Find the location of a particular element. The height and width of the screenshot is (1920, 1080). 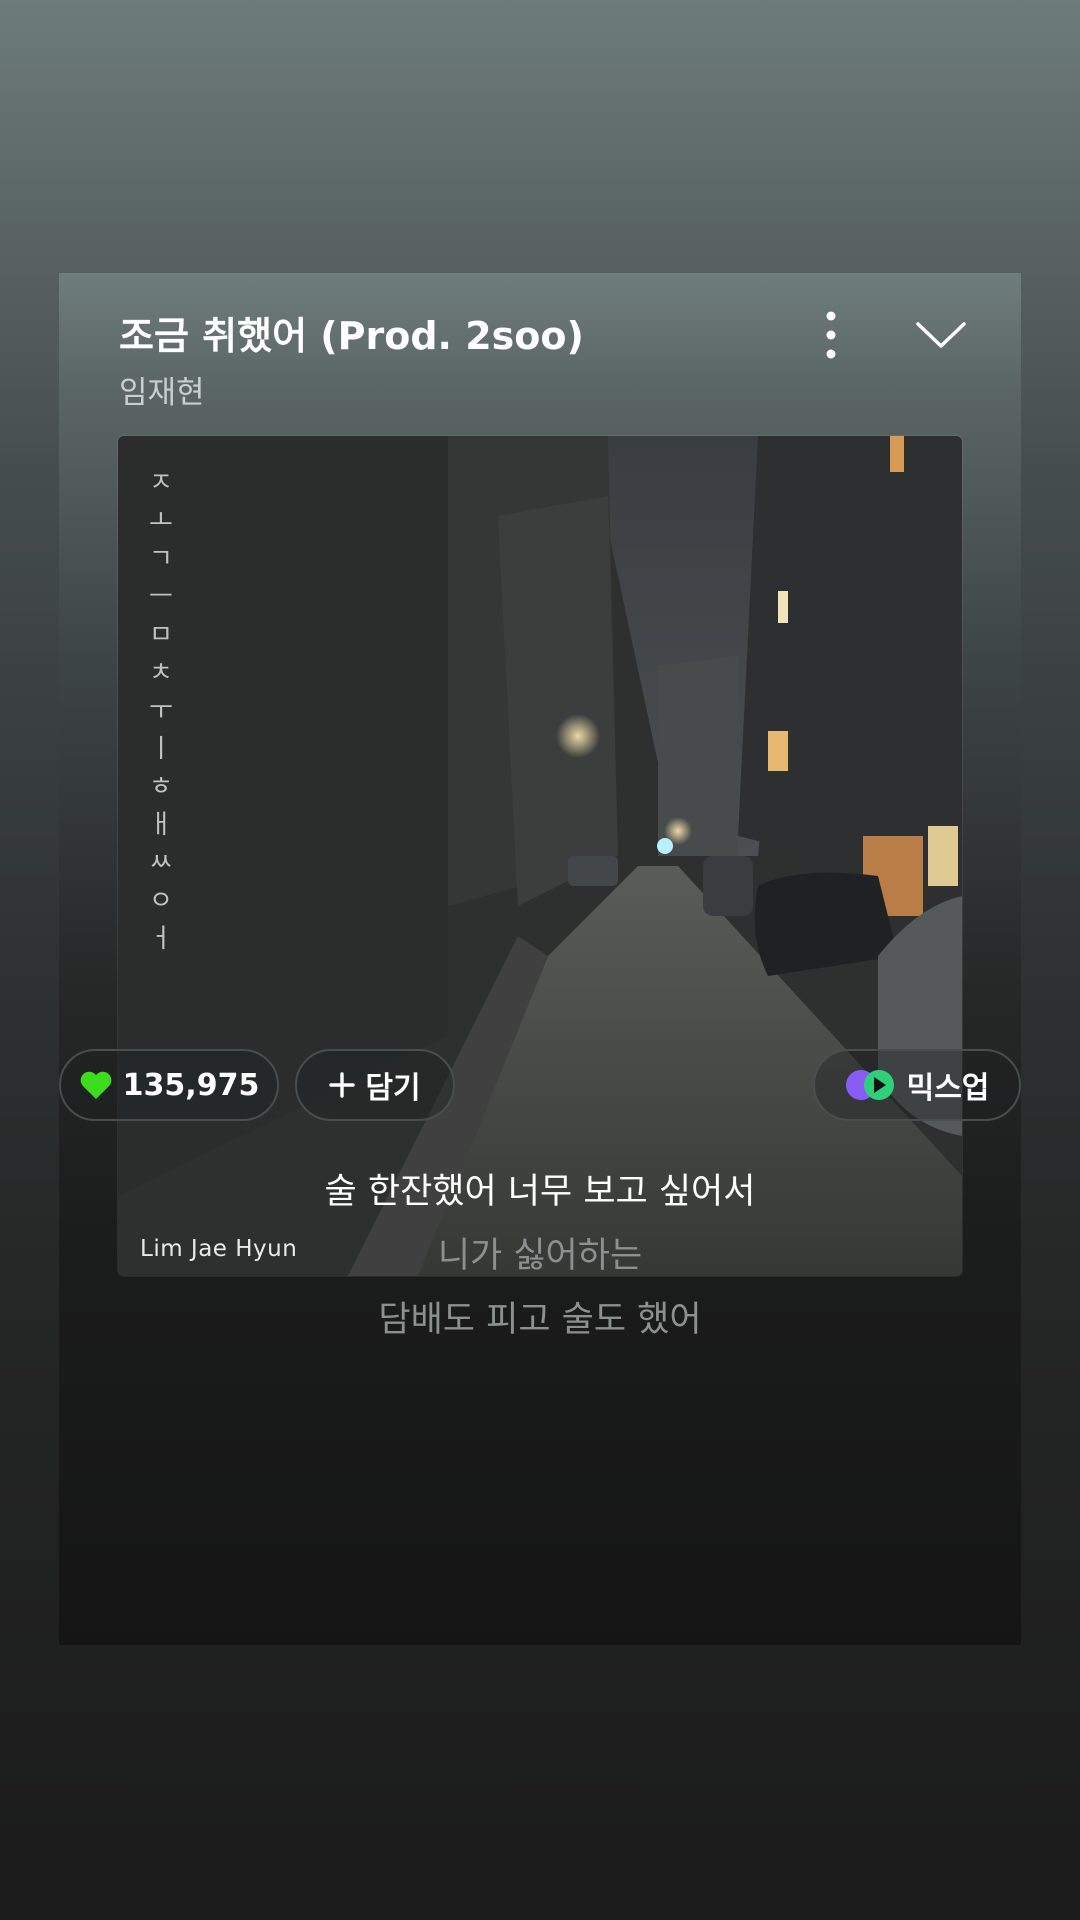

more-vertical-icon is located at coordinates (831, 335).